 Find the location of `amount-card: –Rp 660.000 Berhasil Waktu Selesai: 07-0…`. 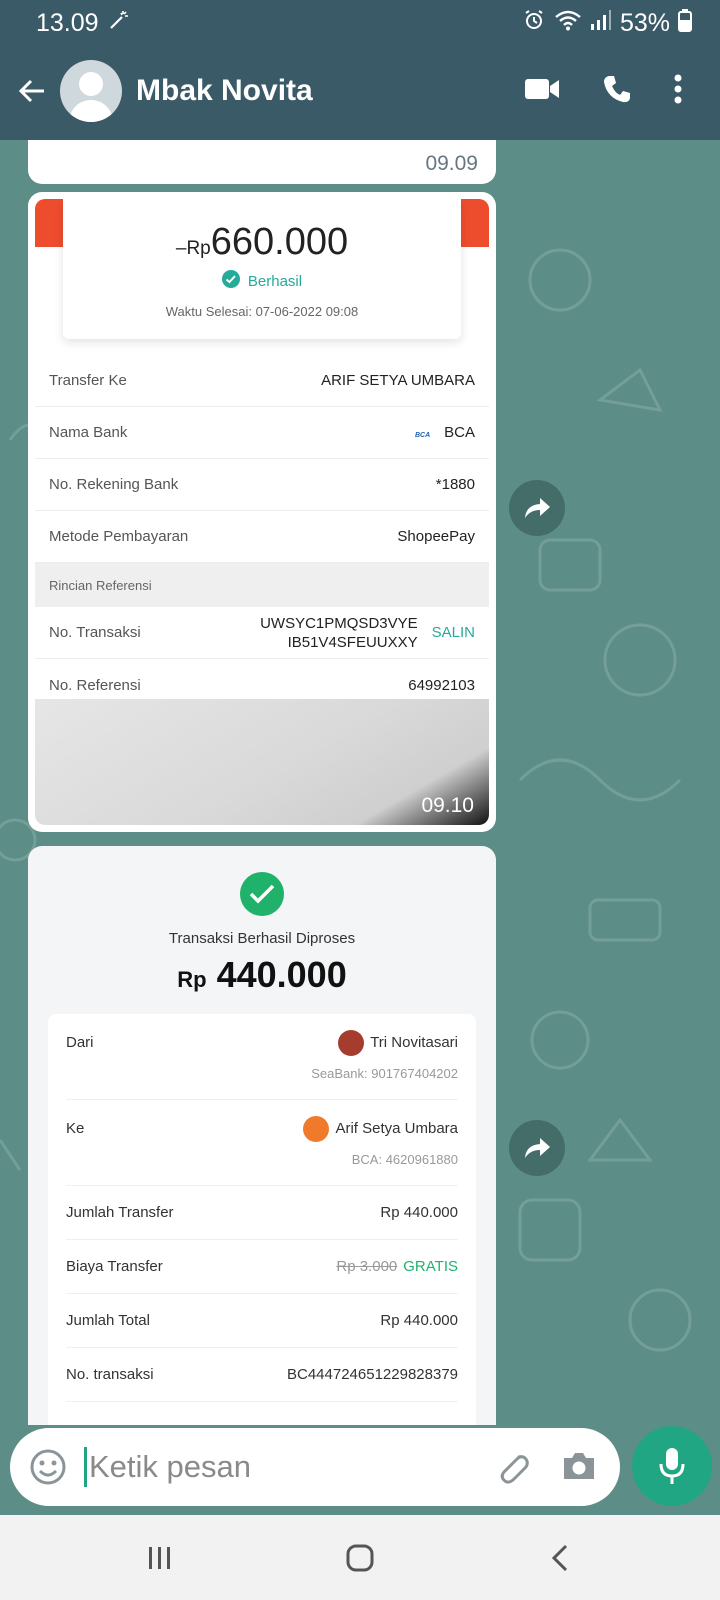

amount-card: –Rp 660.000 Berhasil Waktu Selesai: 07-0… is located at coordinates (262, 269).